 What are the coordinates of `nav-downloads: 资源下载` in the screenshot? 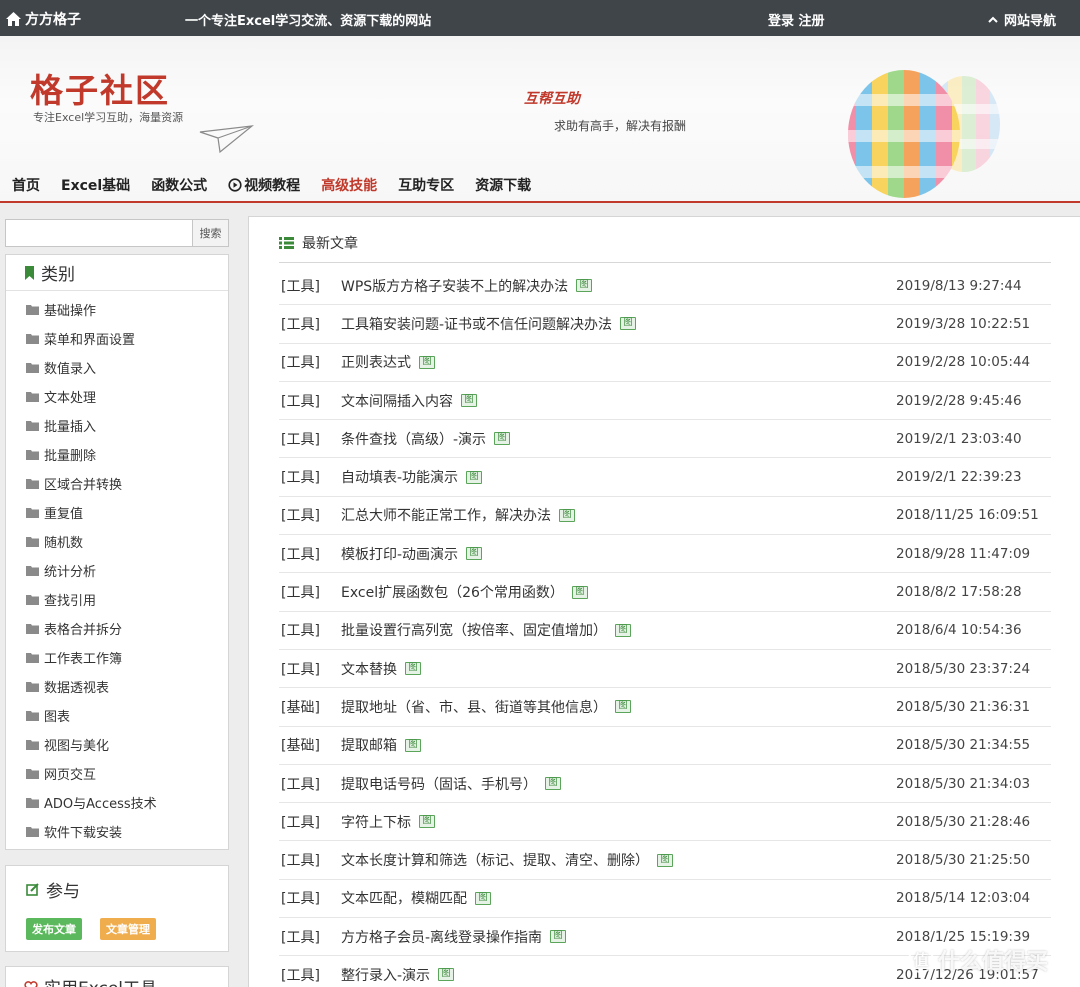 It's located at (503, 185).